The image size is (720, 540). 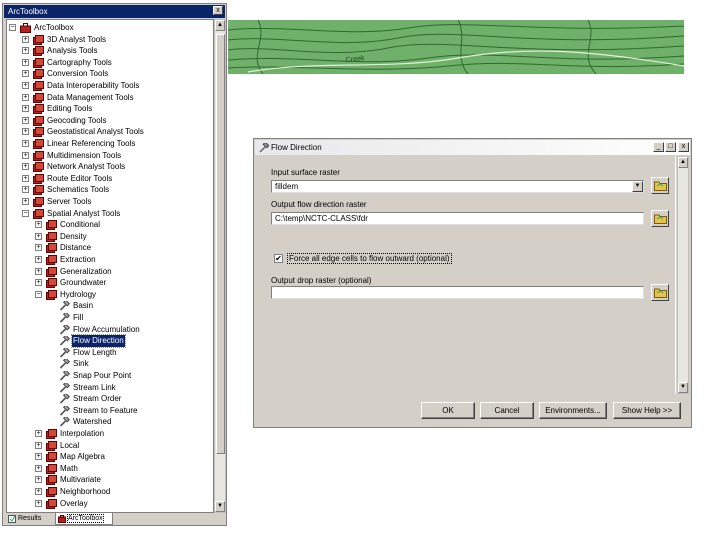 What do you see at coordinates (110, 295) in the screenshot?
I see `tree-item: − Hydrology` at bounding box center [110, 295].